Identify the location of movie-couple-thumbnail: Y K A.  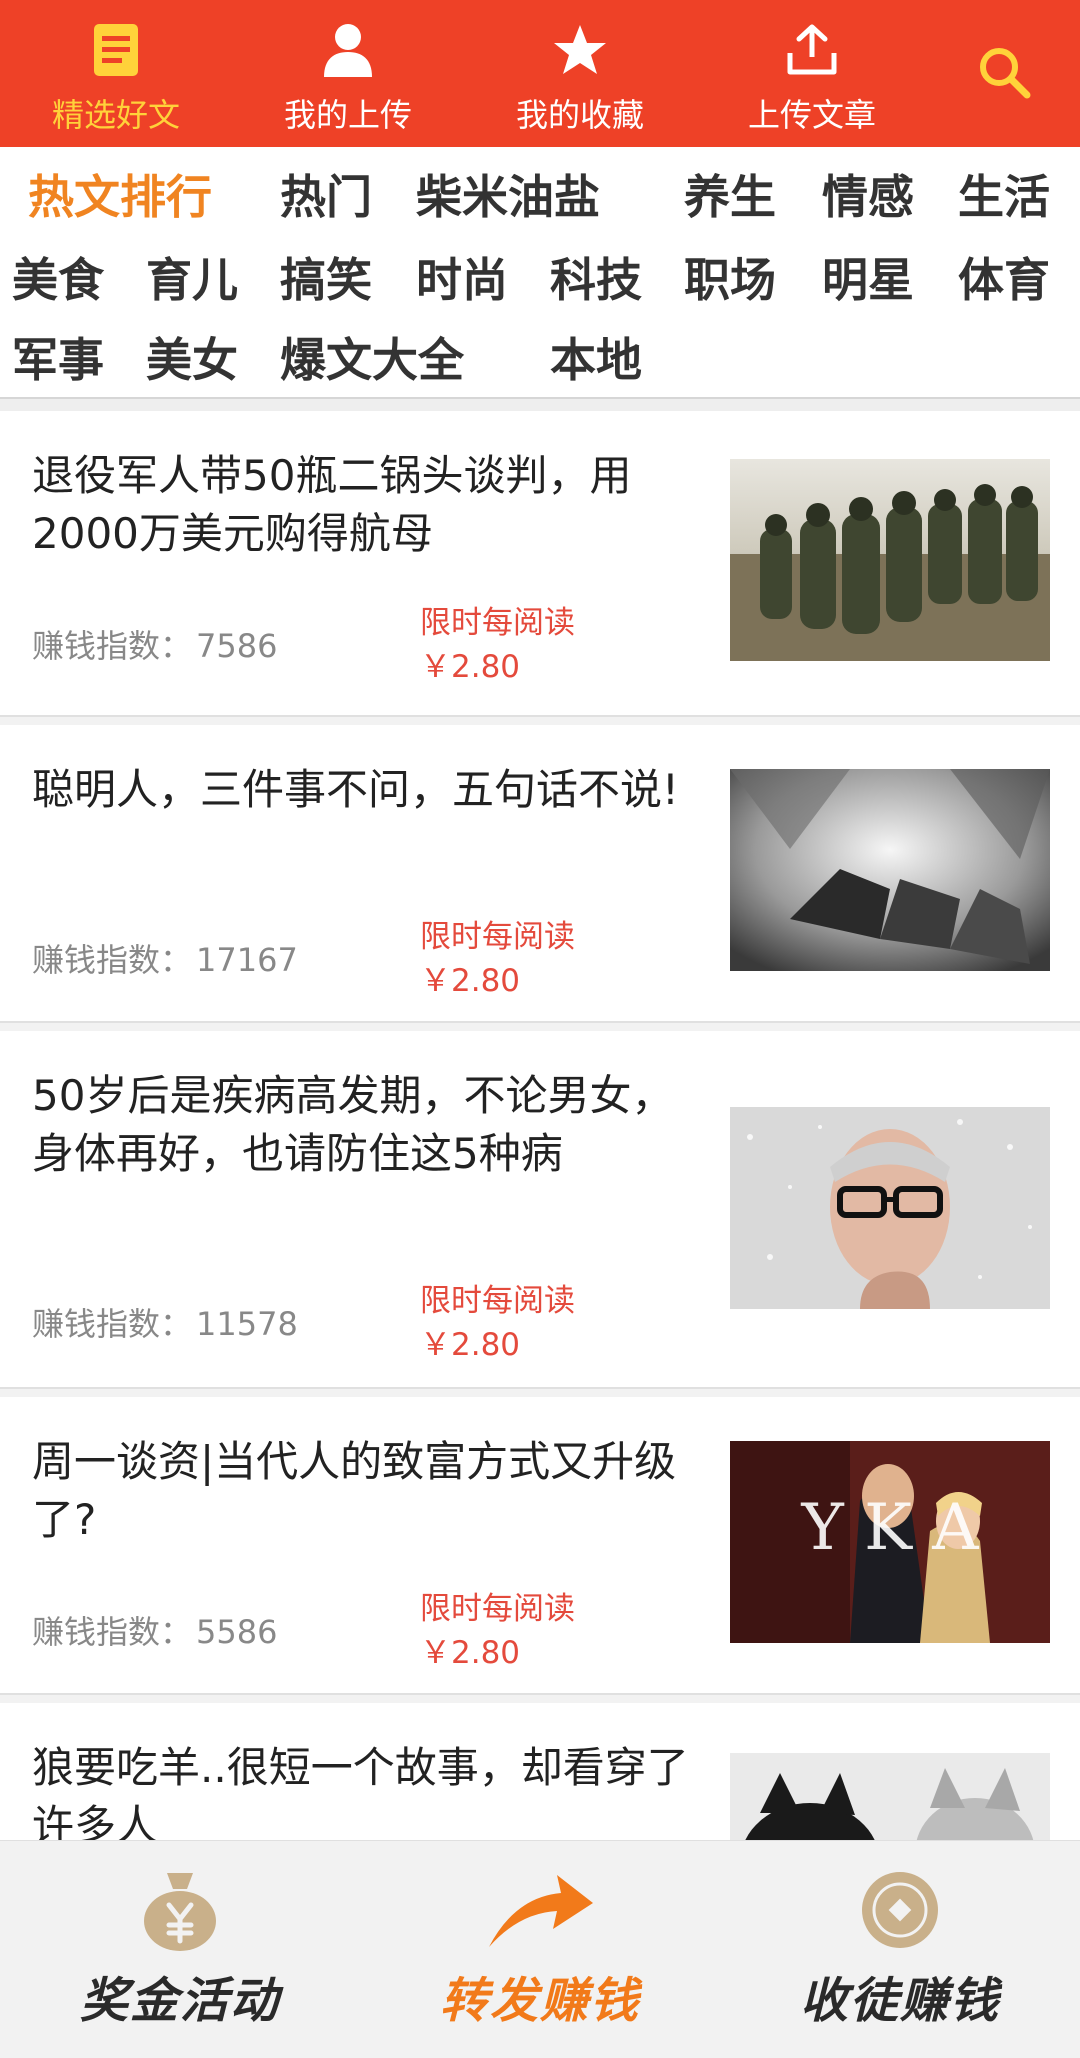
(890, 1542).